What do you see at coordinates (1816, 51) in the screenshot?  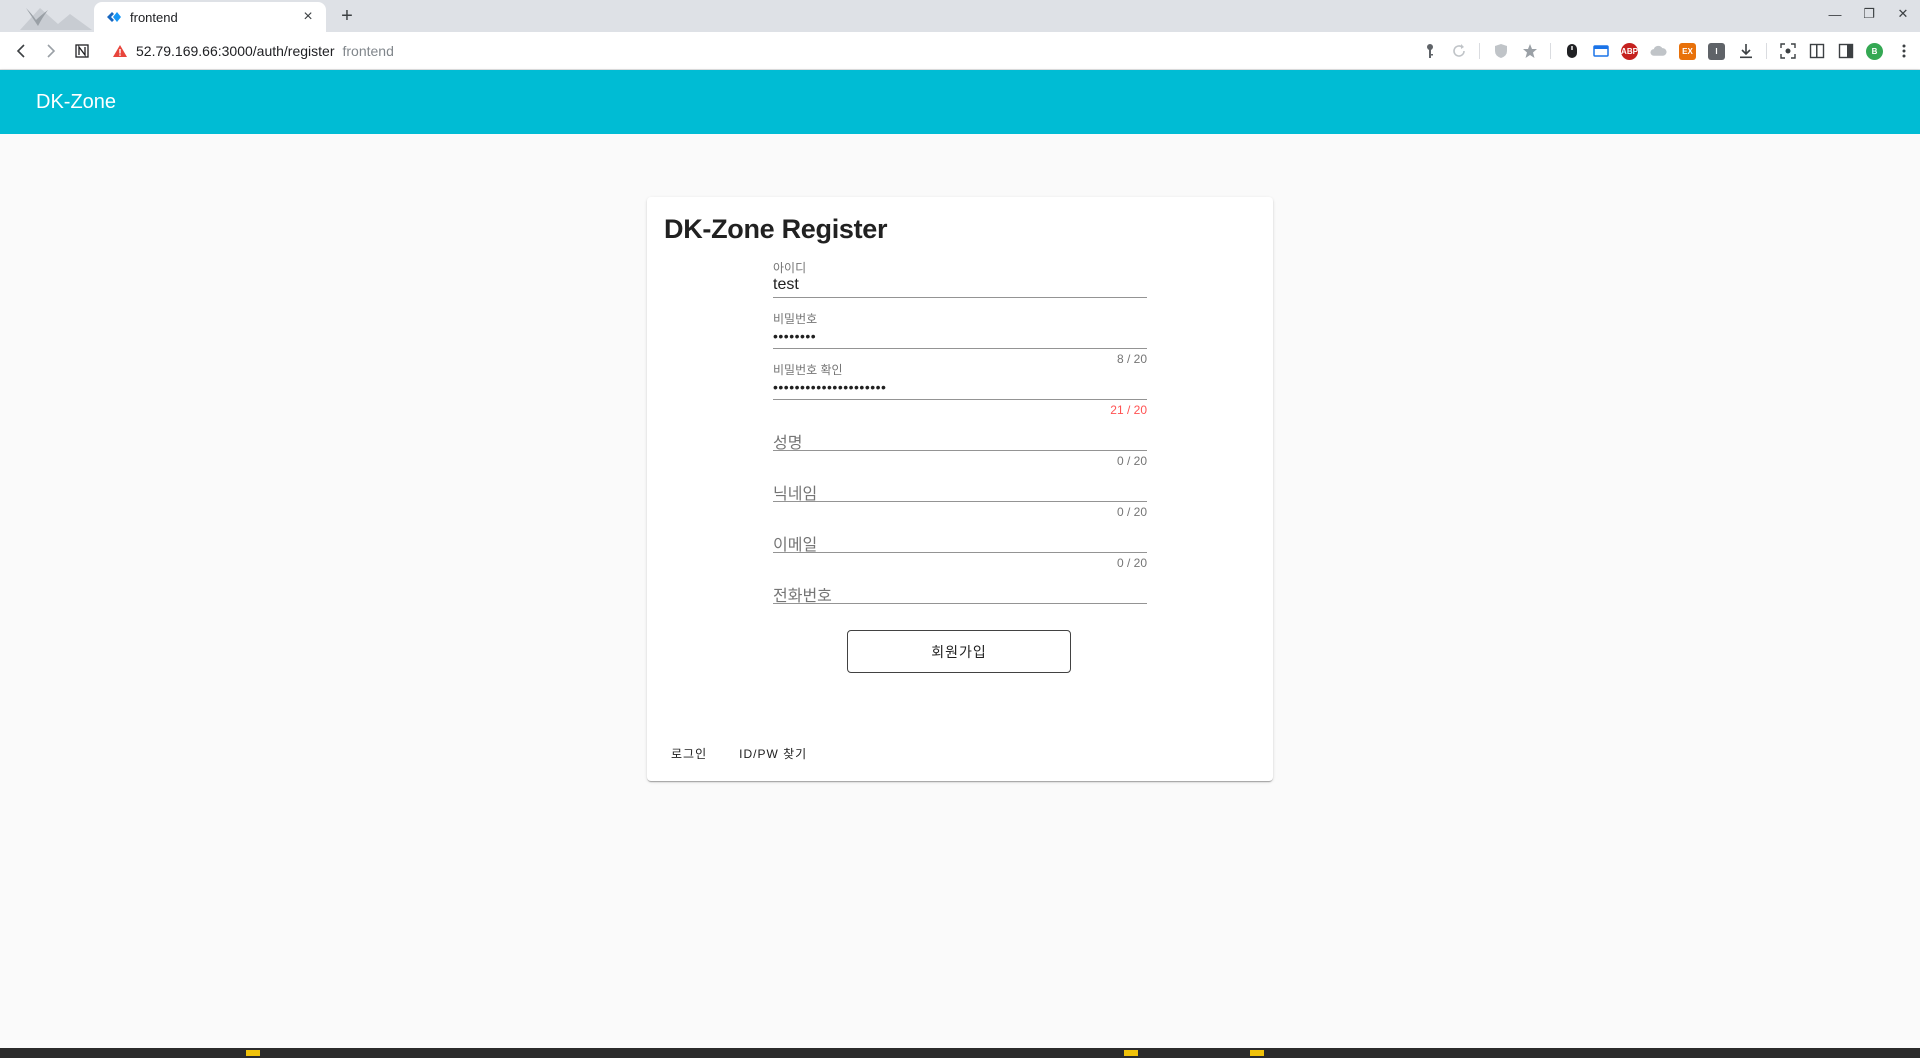 I see `reader-mode-icon` at bounding box center [1816, 51].